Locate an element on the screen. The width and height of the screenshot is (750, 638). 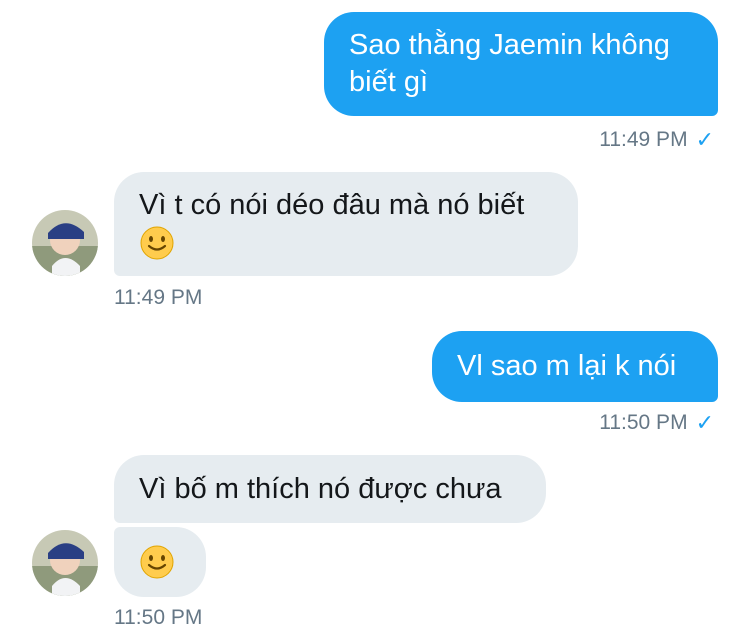
message-meta: 11:49 PM ✓ is located at coordinates (656, 140).